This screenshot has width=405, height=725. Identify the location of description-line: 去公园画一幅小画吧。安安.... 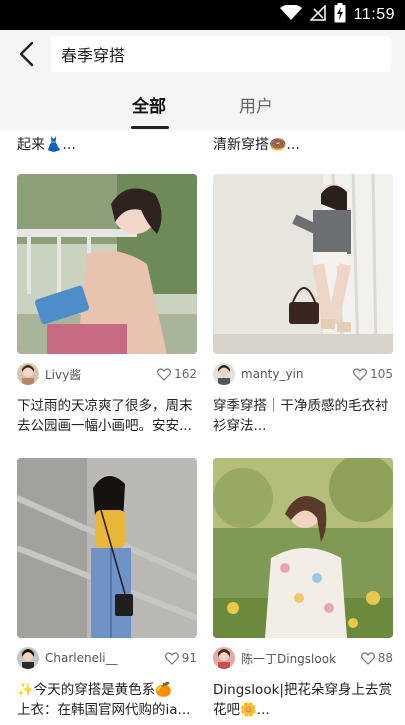
(104, 426).